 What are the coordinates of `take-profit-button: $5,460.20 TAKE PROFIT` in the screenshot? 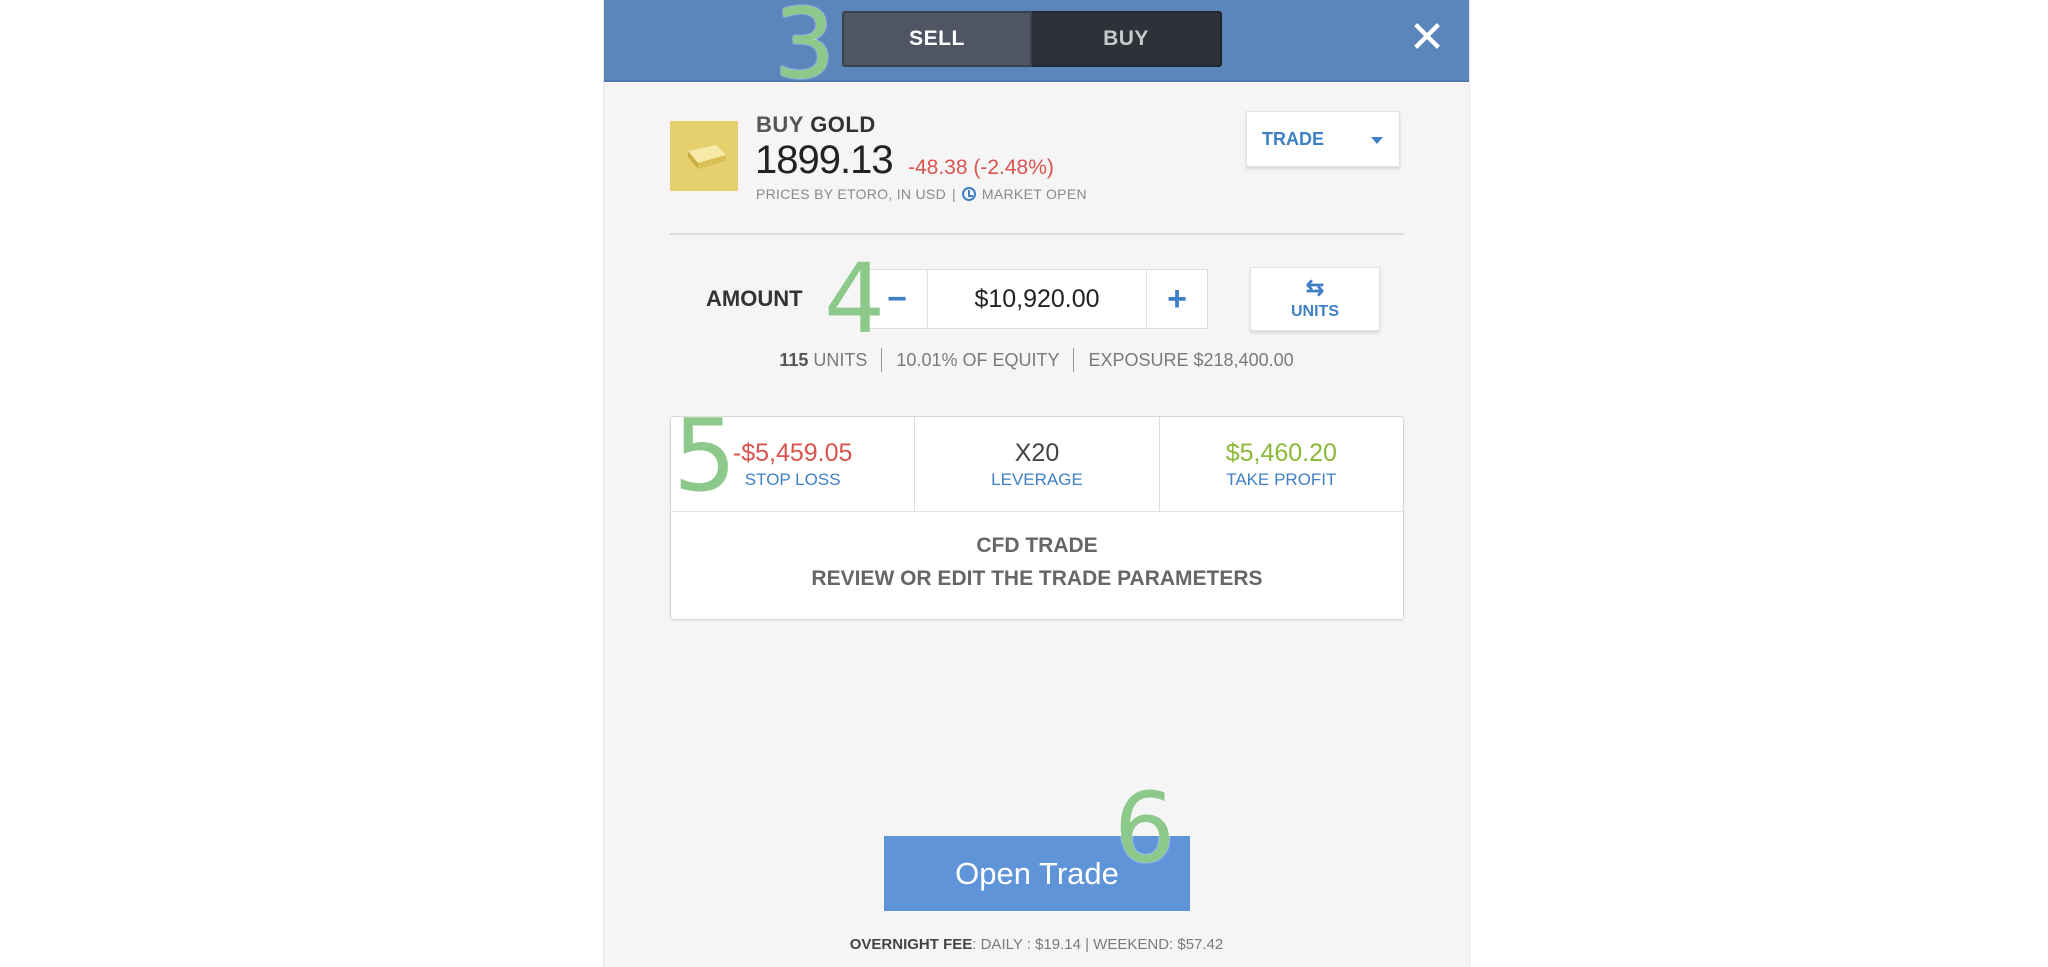 It's located at (1280, 464).